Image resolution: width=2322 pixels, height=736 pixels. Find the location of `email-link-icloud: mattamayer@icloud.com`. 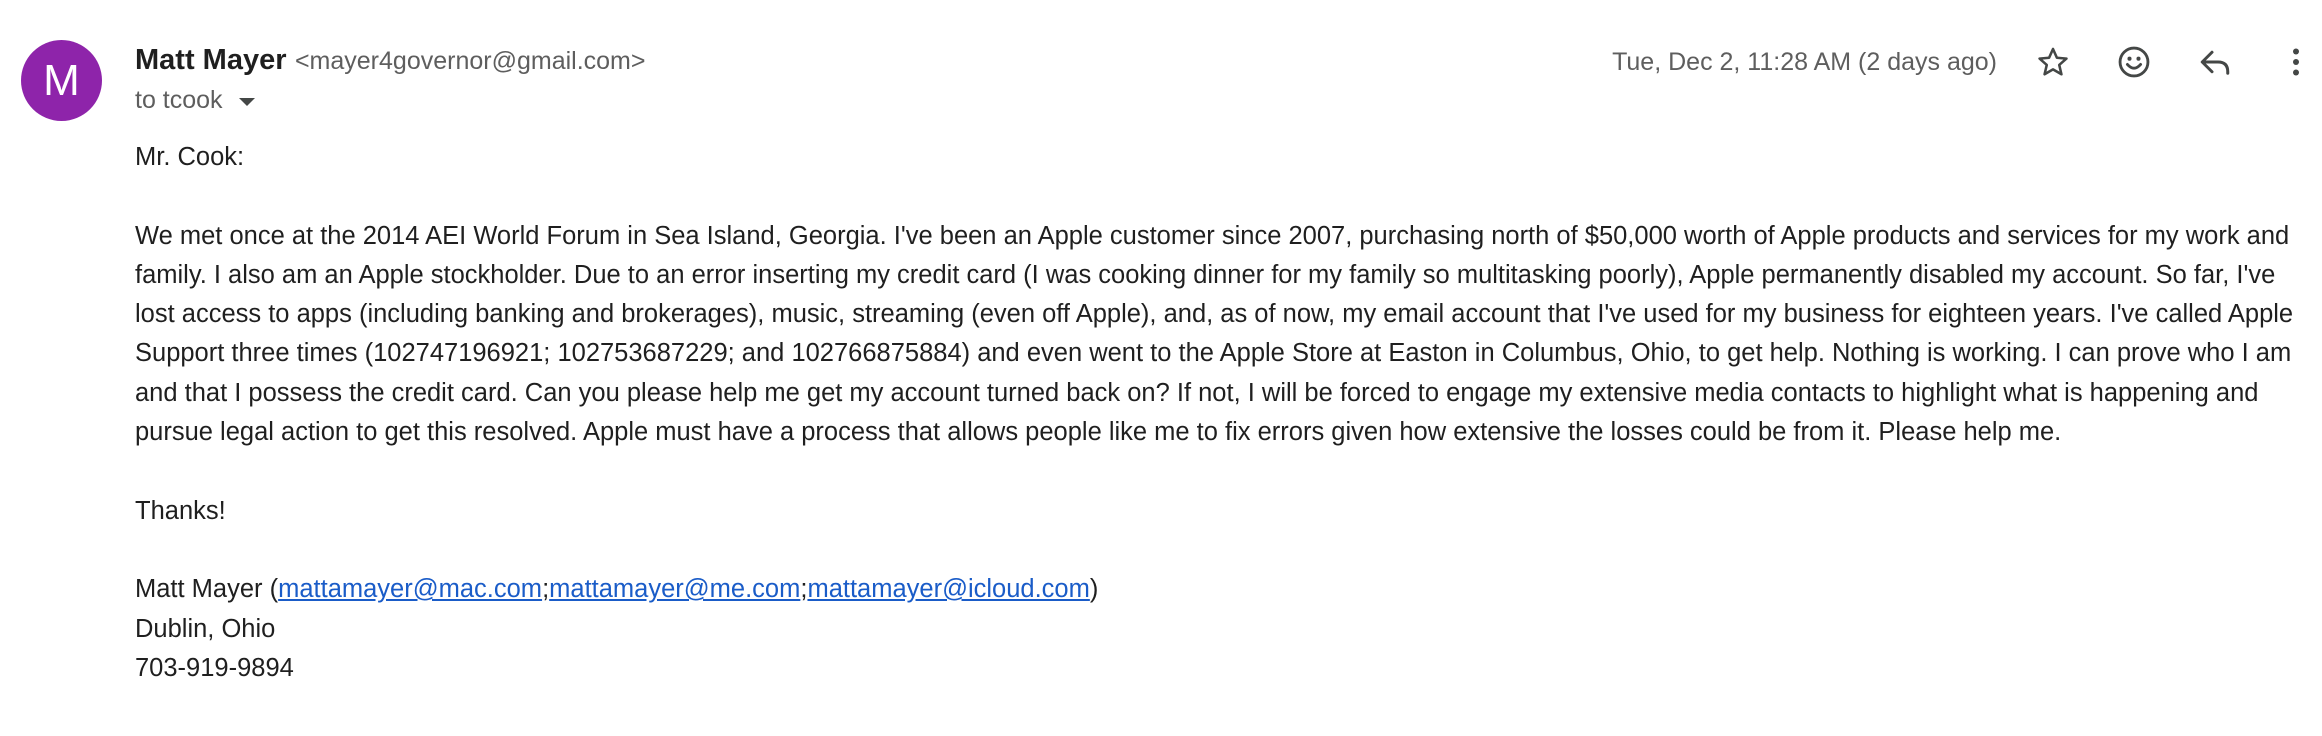

email-link-icloud: mattamayer@icloud.com is located at coordinates (948, 589).